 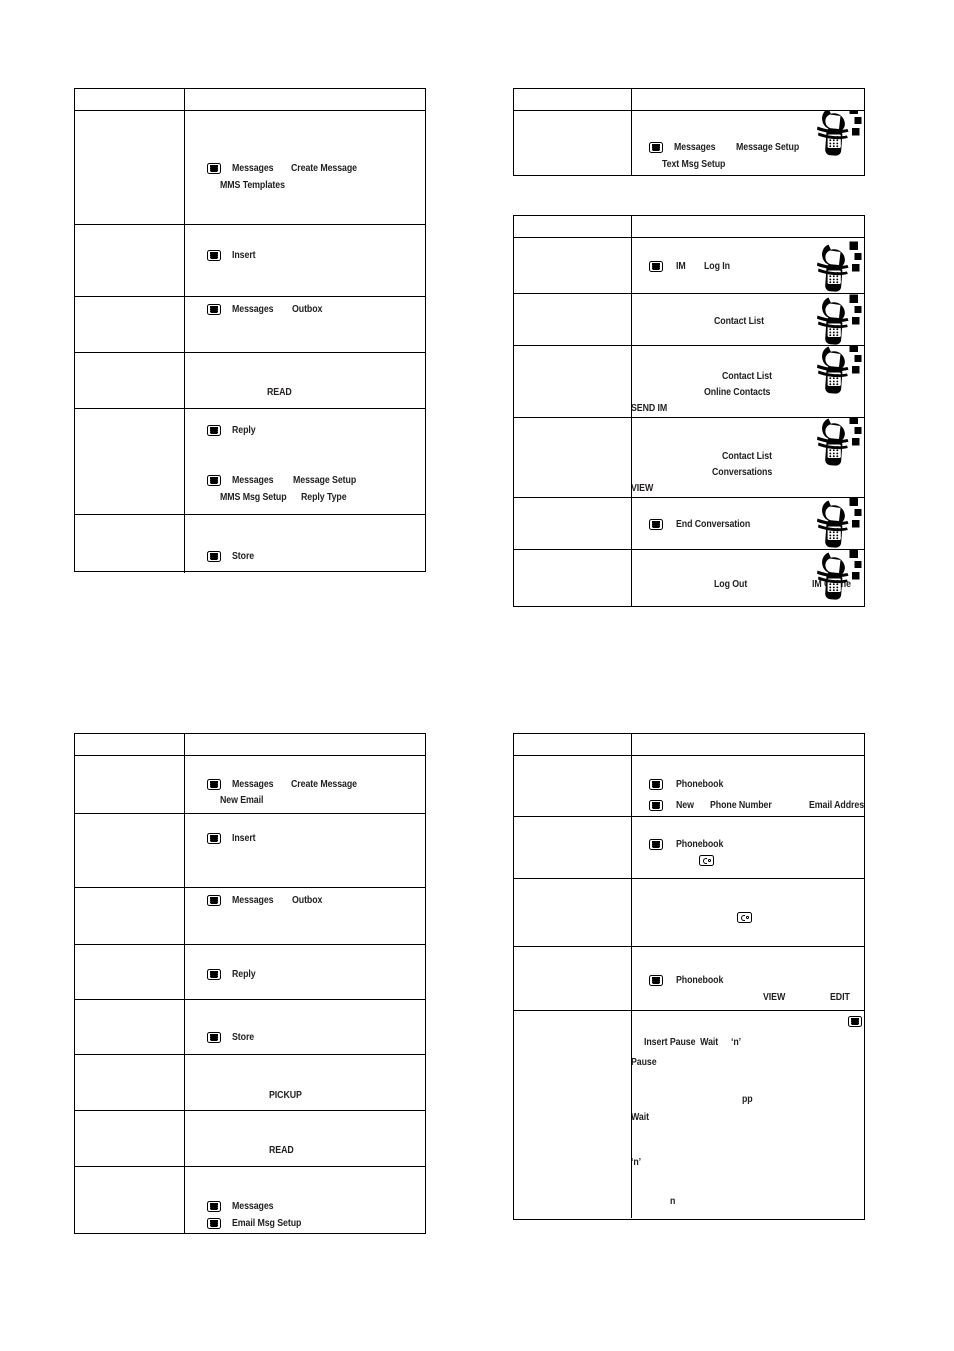 What do you see at coordinates (252, 185) in the screenshot?
I see `step-text: MMS Templates` at bounding box center [252, 185].